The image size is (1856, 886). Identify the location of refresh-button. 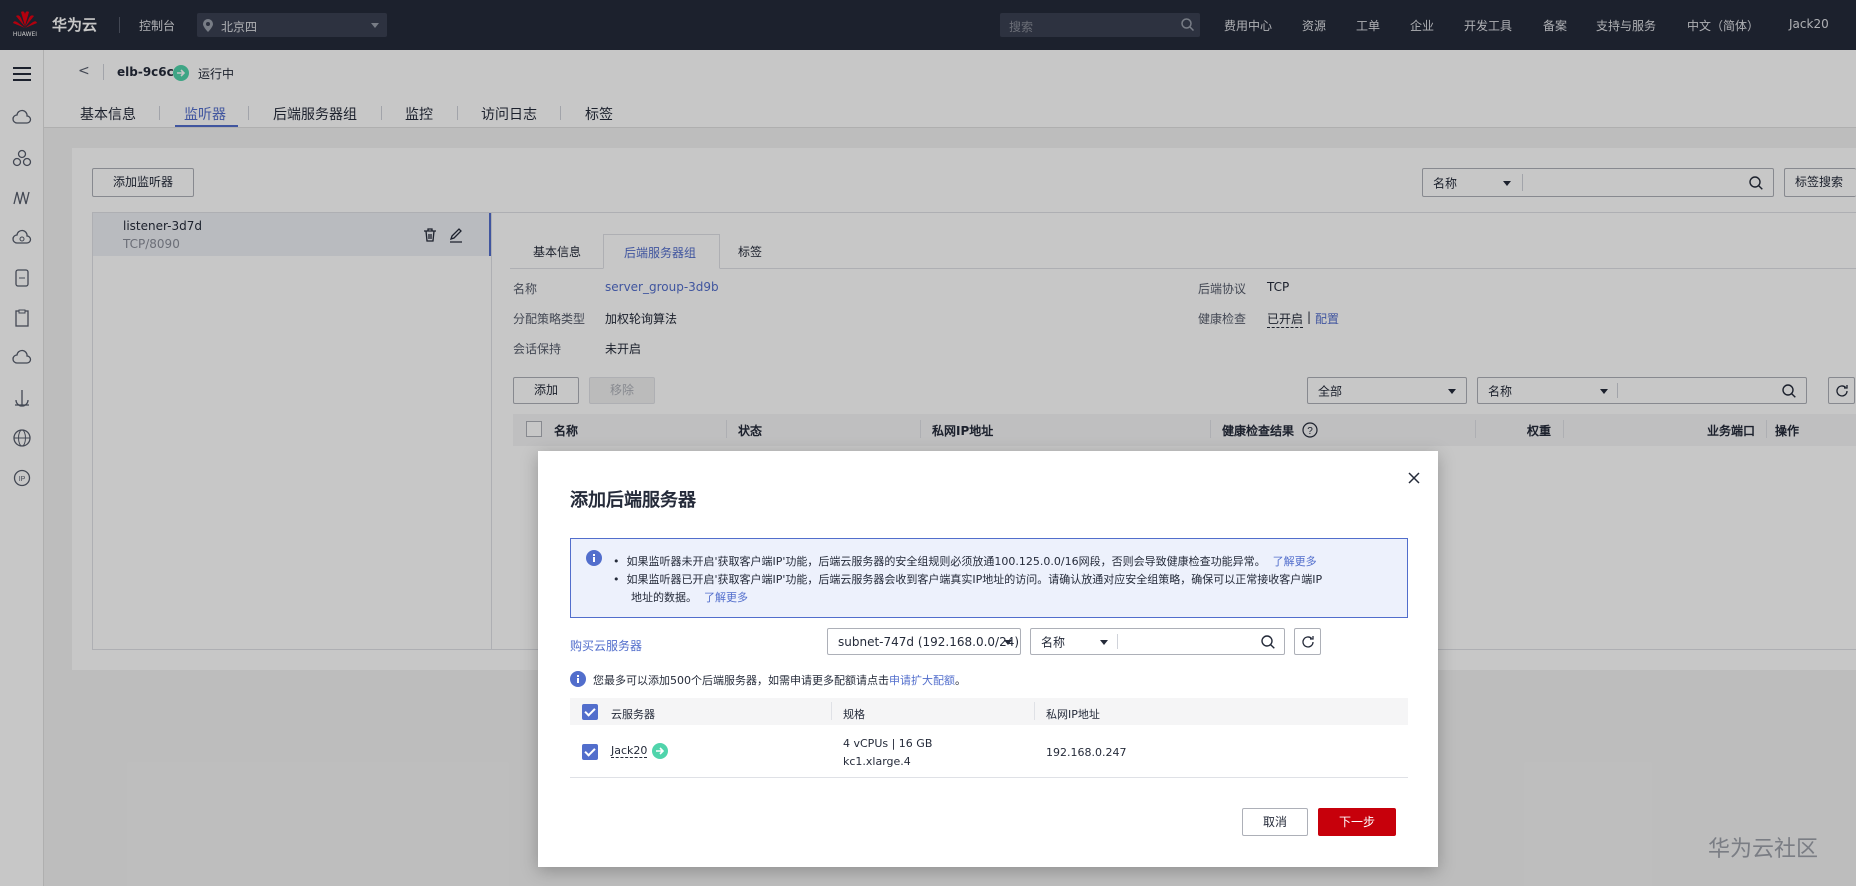
(1307, 641).